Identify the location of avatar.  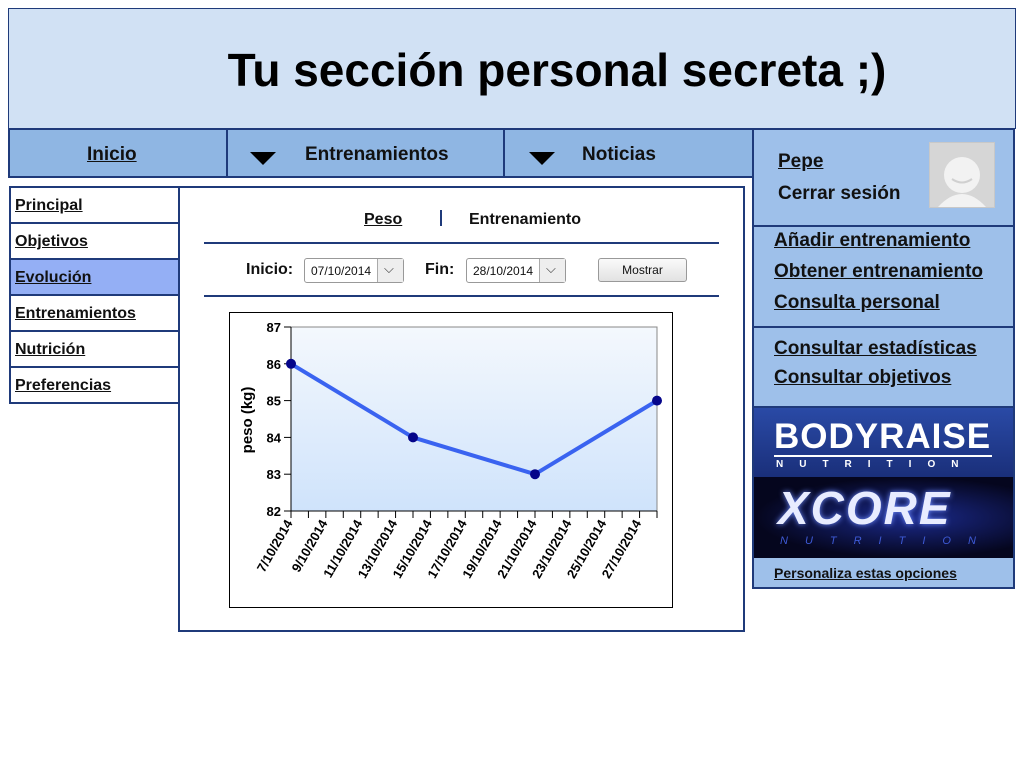
(962, 175).